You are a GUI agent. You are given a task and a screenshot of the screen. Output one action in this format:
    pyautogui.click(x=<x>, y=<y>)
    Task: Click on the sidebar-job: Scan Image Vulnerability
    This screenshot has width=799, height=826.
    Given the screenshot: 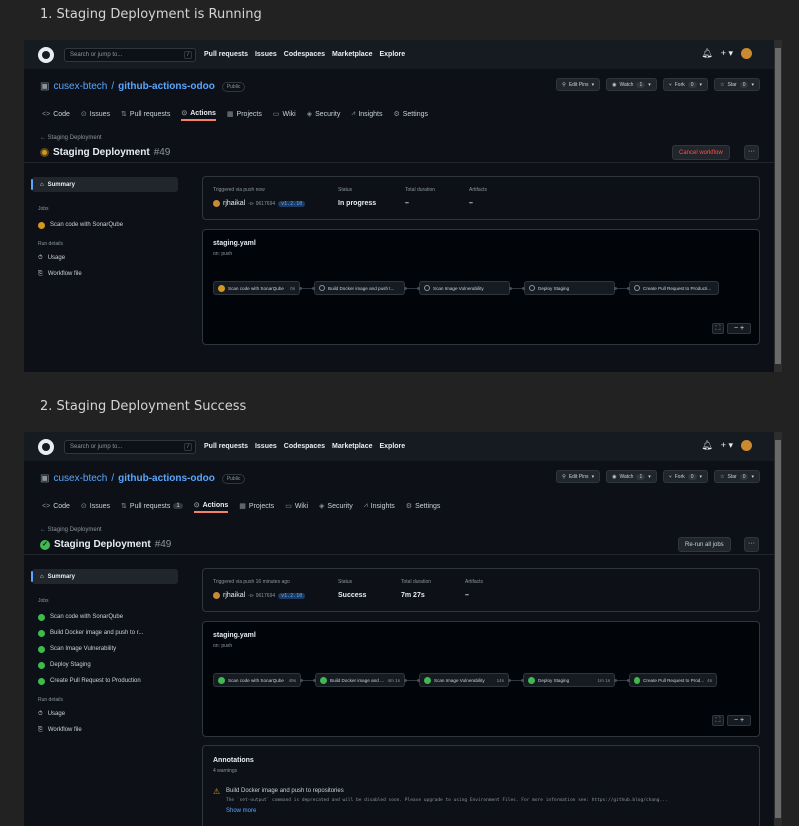 What is the action you would take?
    pyautogui.click(x=108, y=649)
    